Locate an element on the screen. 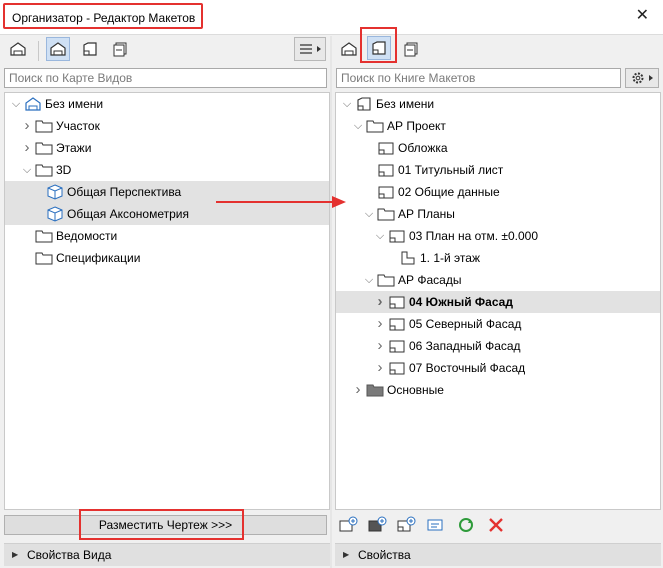 This screenshot has height=568, width=663. tree-row-label: Общая Аксонометрия is located at coordinates (128, 214).